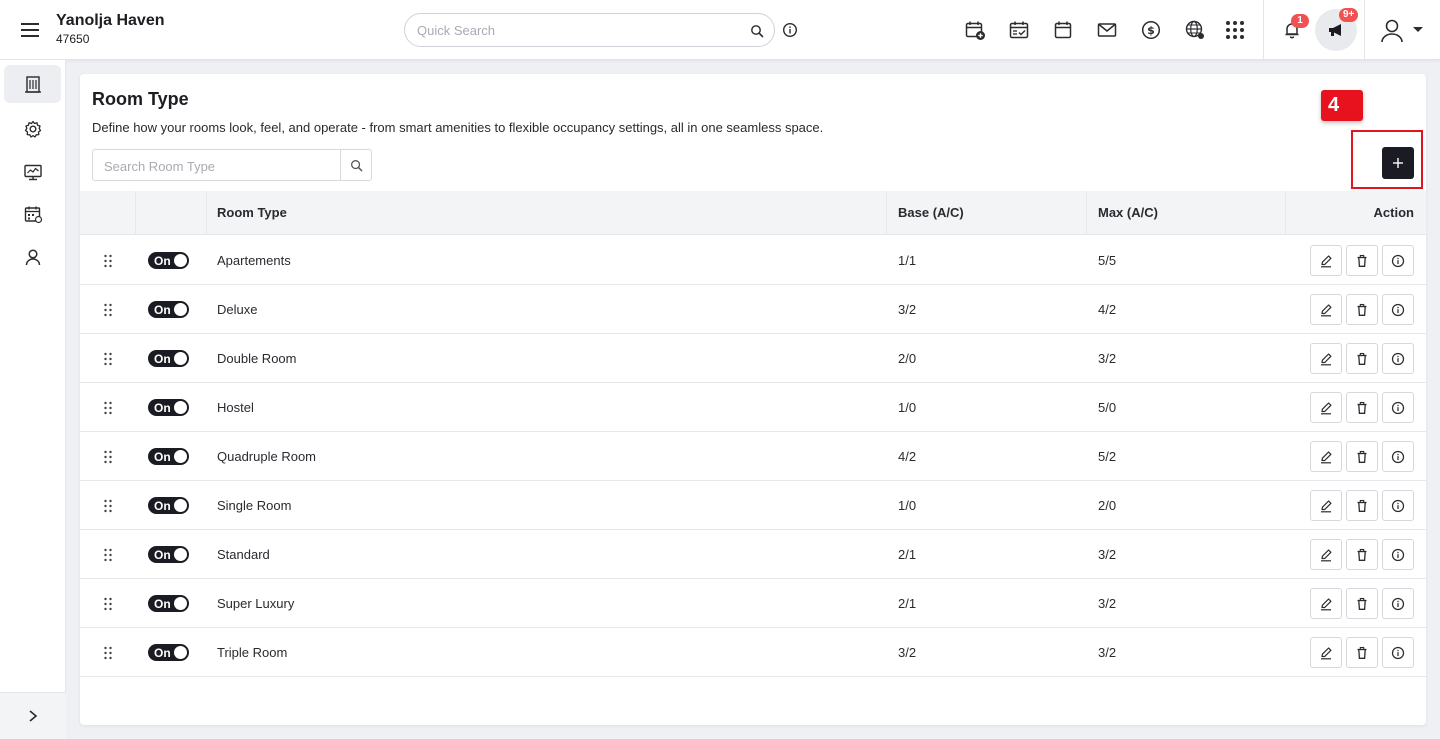 This screenshot has height=739, width=1440. Describe the element at coordinates (1107, 456) in the screenshot. I see `max-occupancy: 5/2` at that location.